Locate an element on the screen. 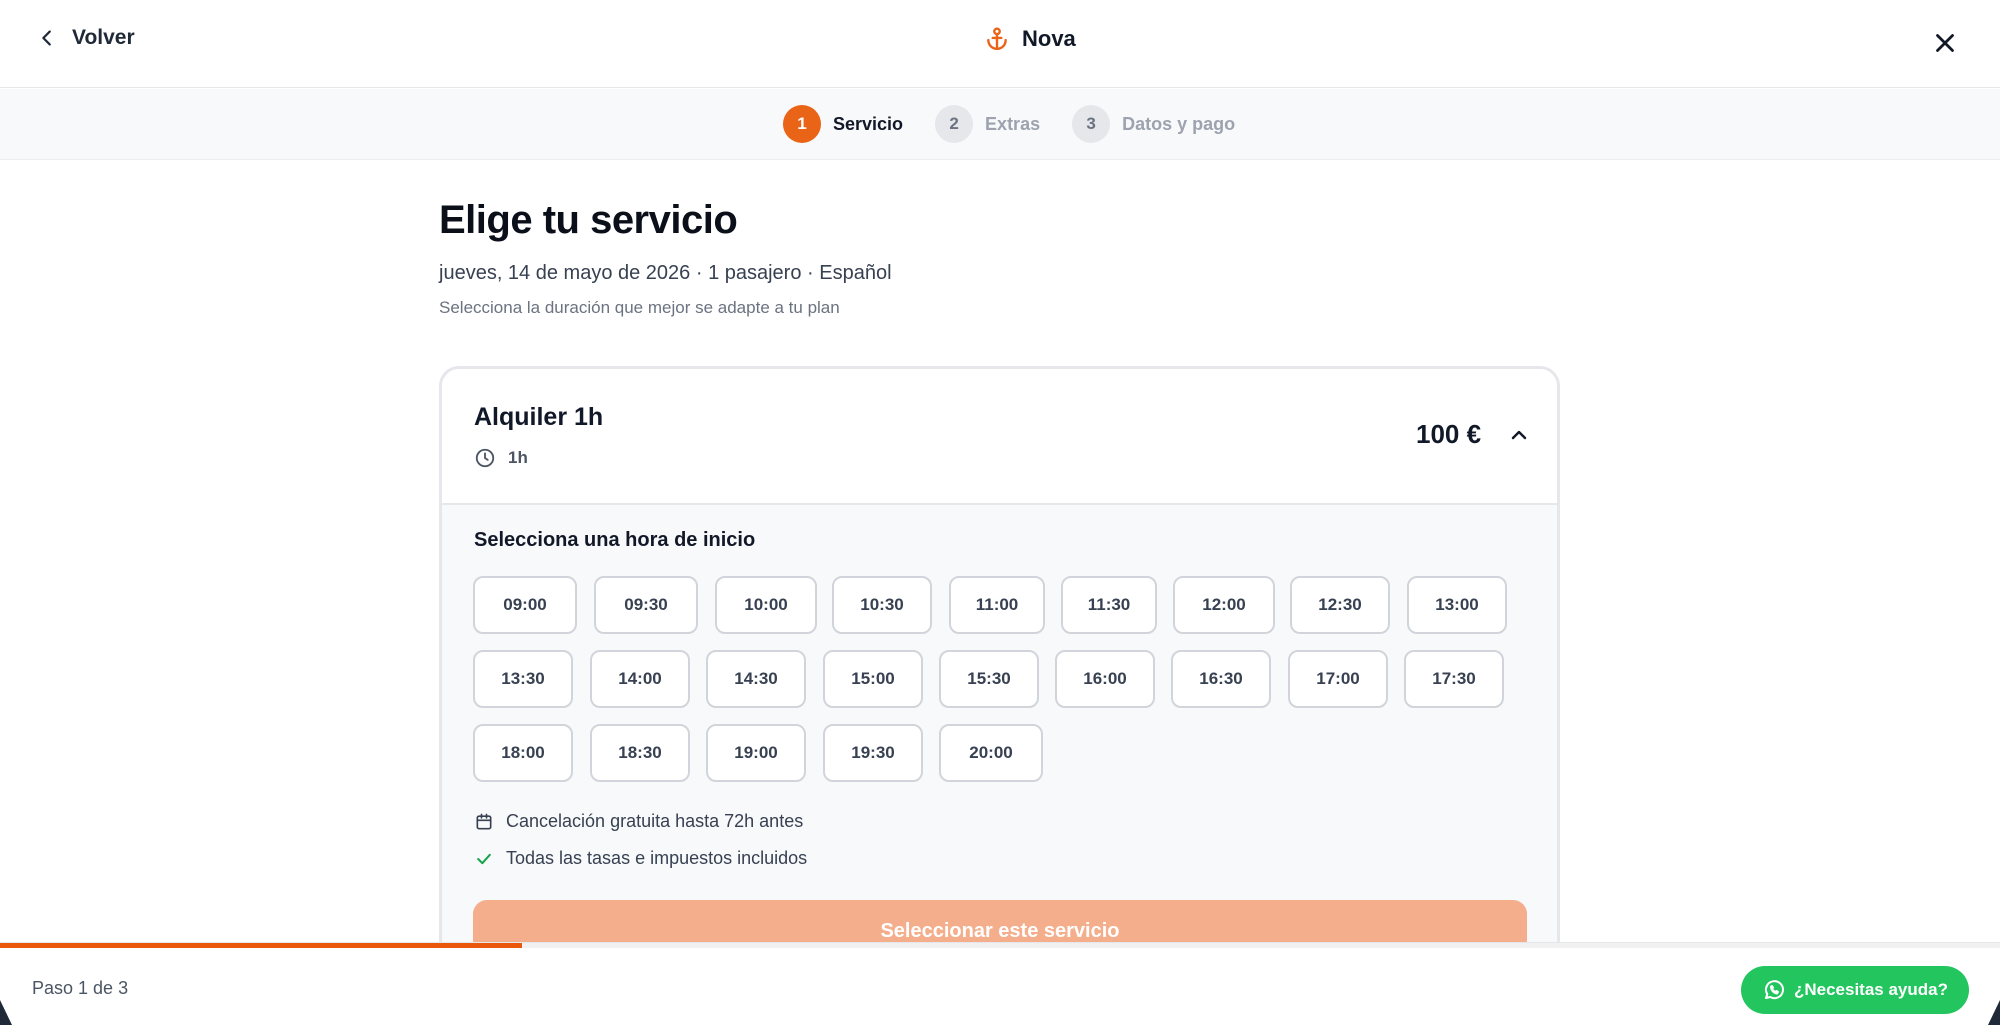 The width and height of the screenshot is (2000, 1025). top-bar: Volver Nova is located at coordinates (1000, 44).